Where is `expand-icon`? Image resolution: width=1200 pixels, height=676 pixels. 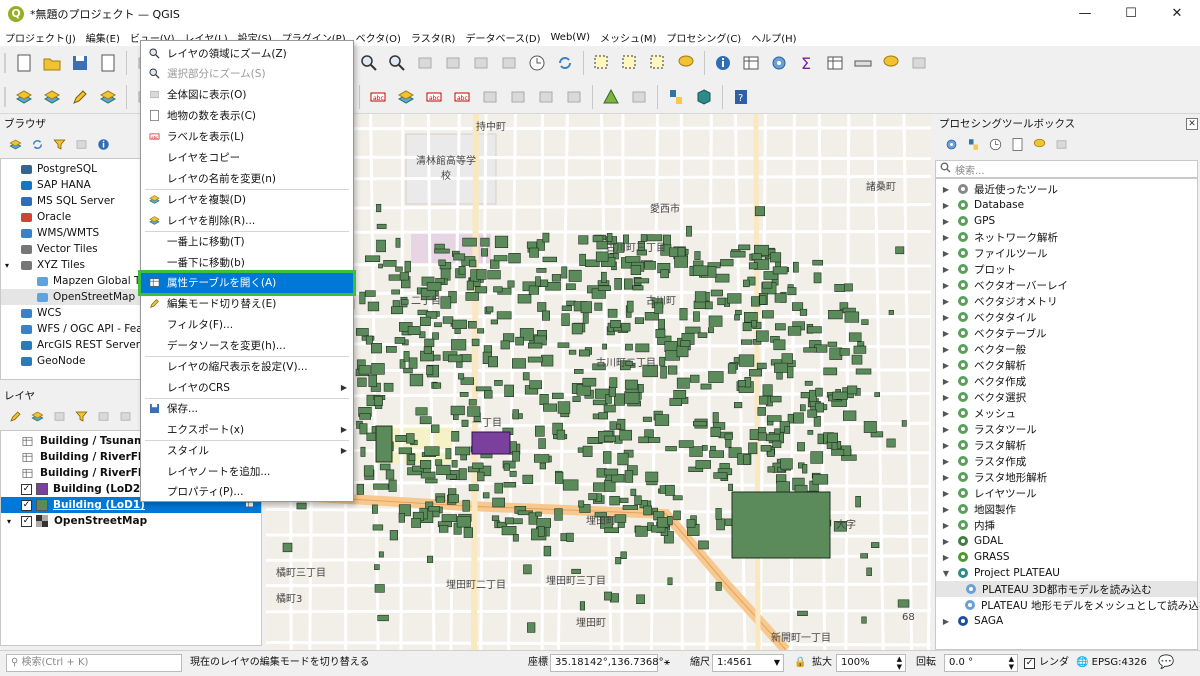
expand-icon is located at coordinates (125, 416).